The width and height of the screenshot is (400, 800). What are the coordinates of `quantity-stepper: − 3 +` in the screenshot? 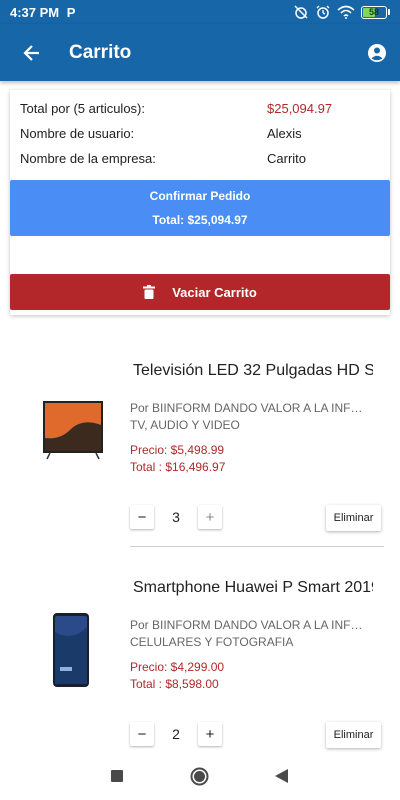 It's located at (176, 517).